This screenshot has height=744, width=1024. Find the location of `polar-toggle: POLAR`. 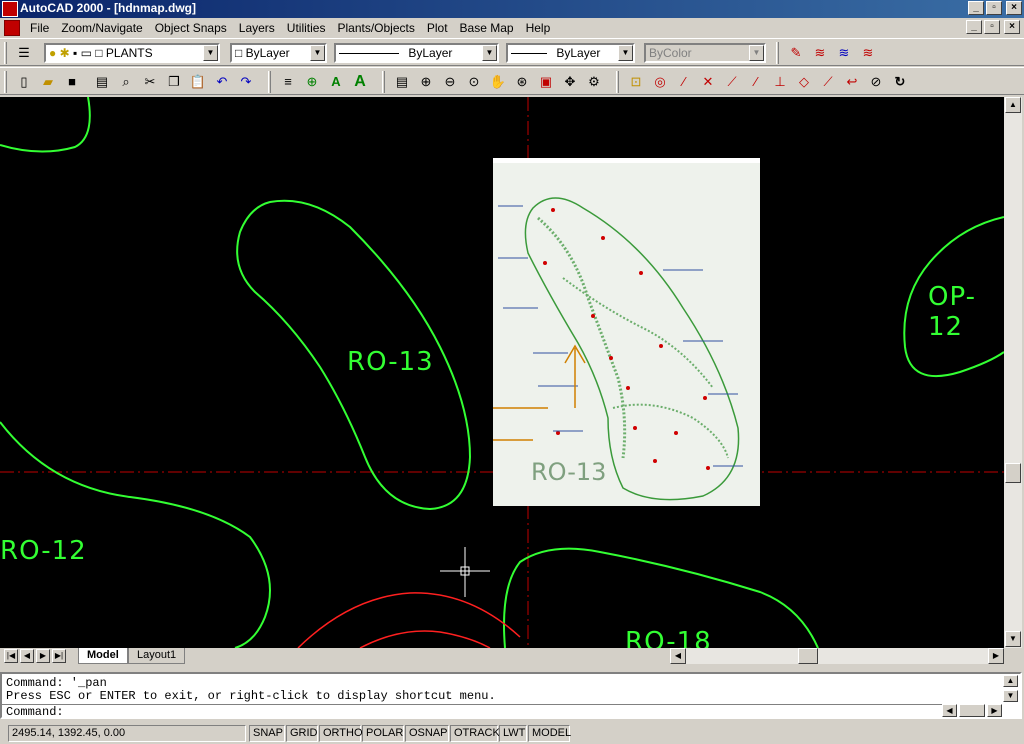

polar-toggle: POLAR is located at coordinates (383, 733).